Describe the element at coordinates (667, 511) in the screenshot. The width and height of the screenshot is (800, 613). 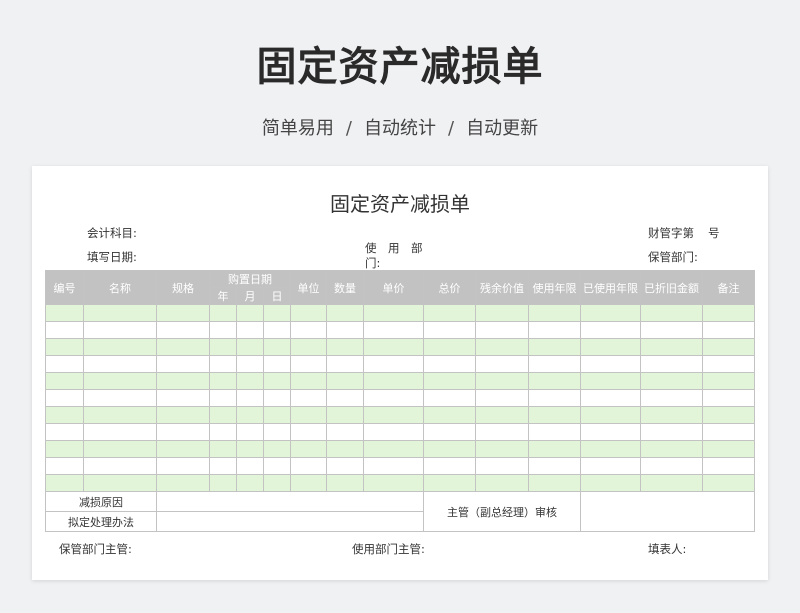
I see `review-input` at that location.